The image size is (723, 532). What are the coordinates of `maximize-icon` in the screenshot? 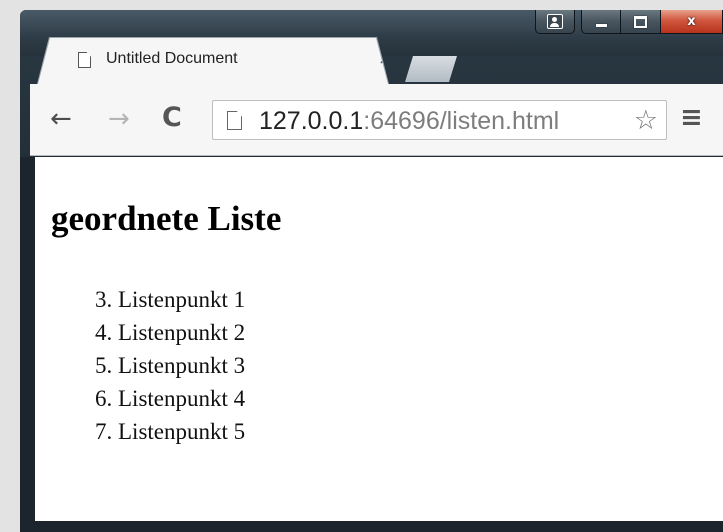 It's located at (640, 21).